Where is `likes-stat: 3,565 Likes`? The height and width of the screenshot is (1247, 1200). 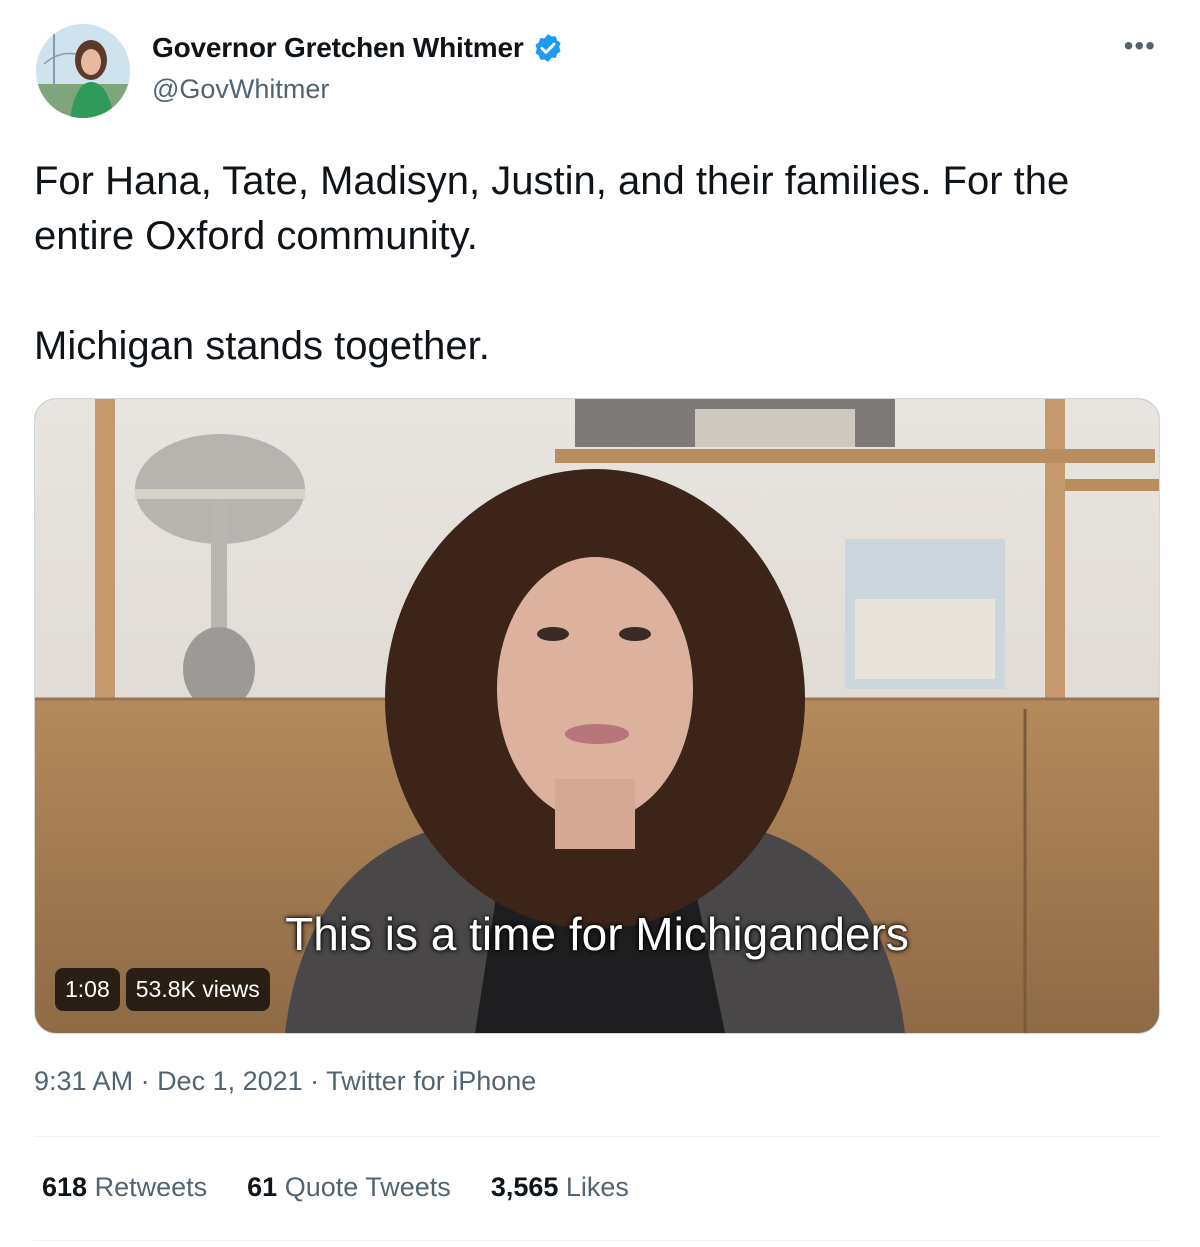
likes-stat: 3,565 Likes is located at coordinates (560, 1187).